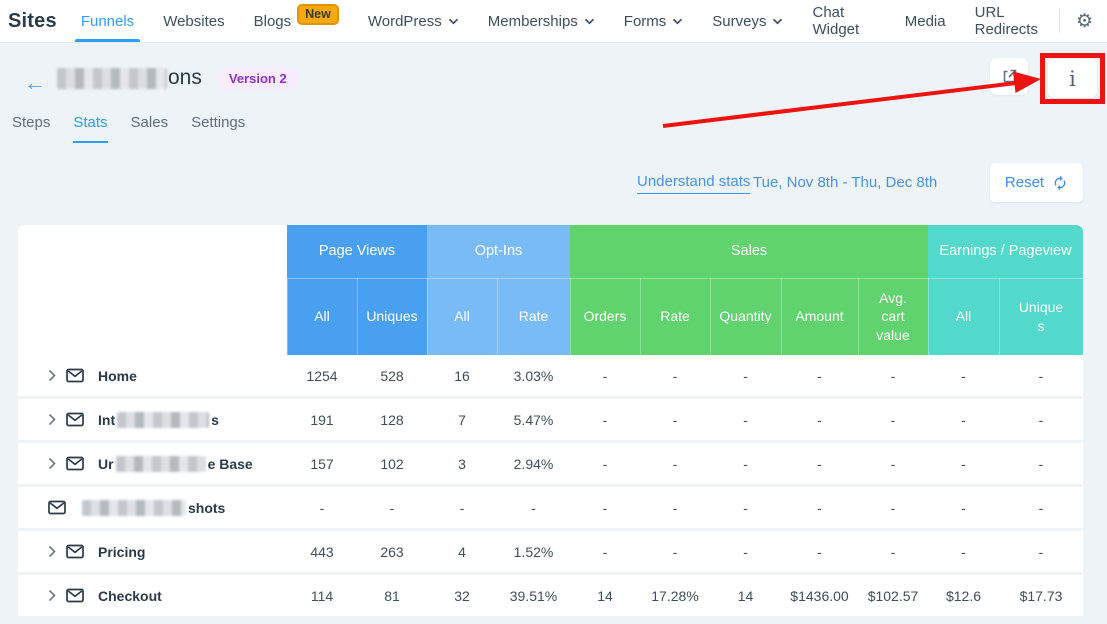 The height and width of the screenshot is (624, 1107). What do you see at coordinates (462, 375) in the screenshot?
I see `stat-cell: 16` at bounding box center [462, 375].